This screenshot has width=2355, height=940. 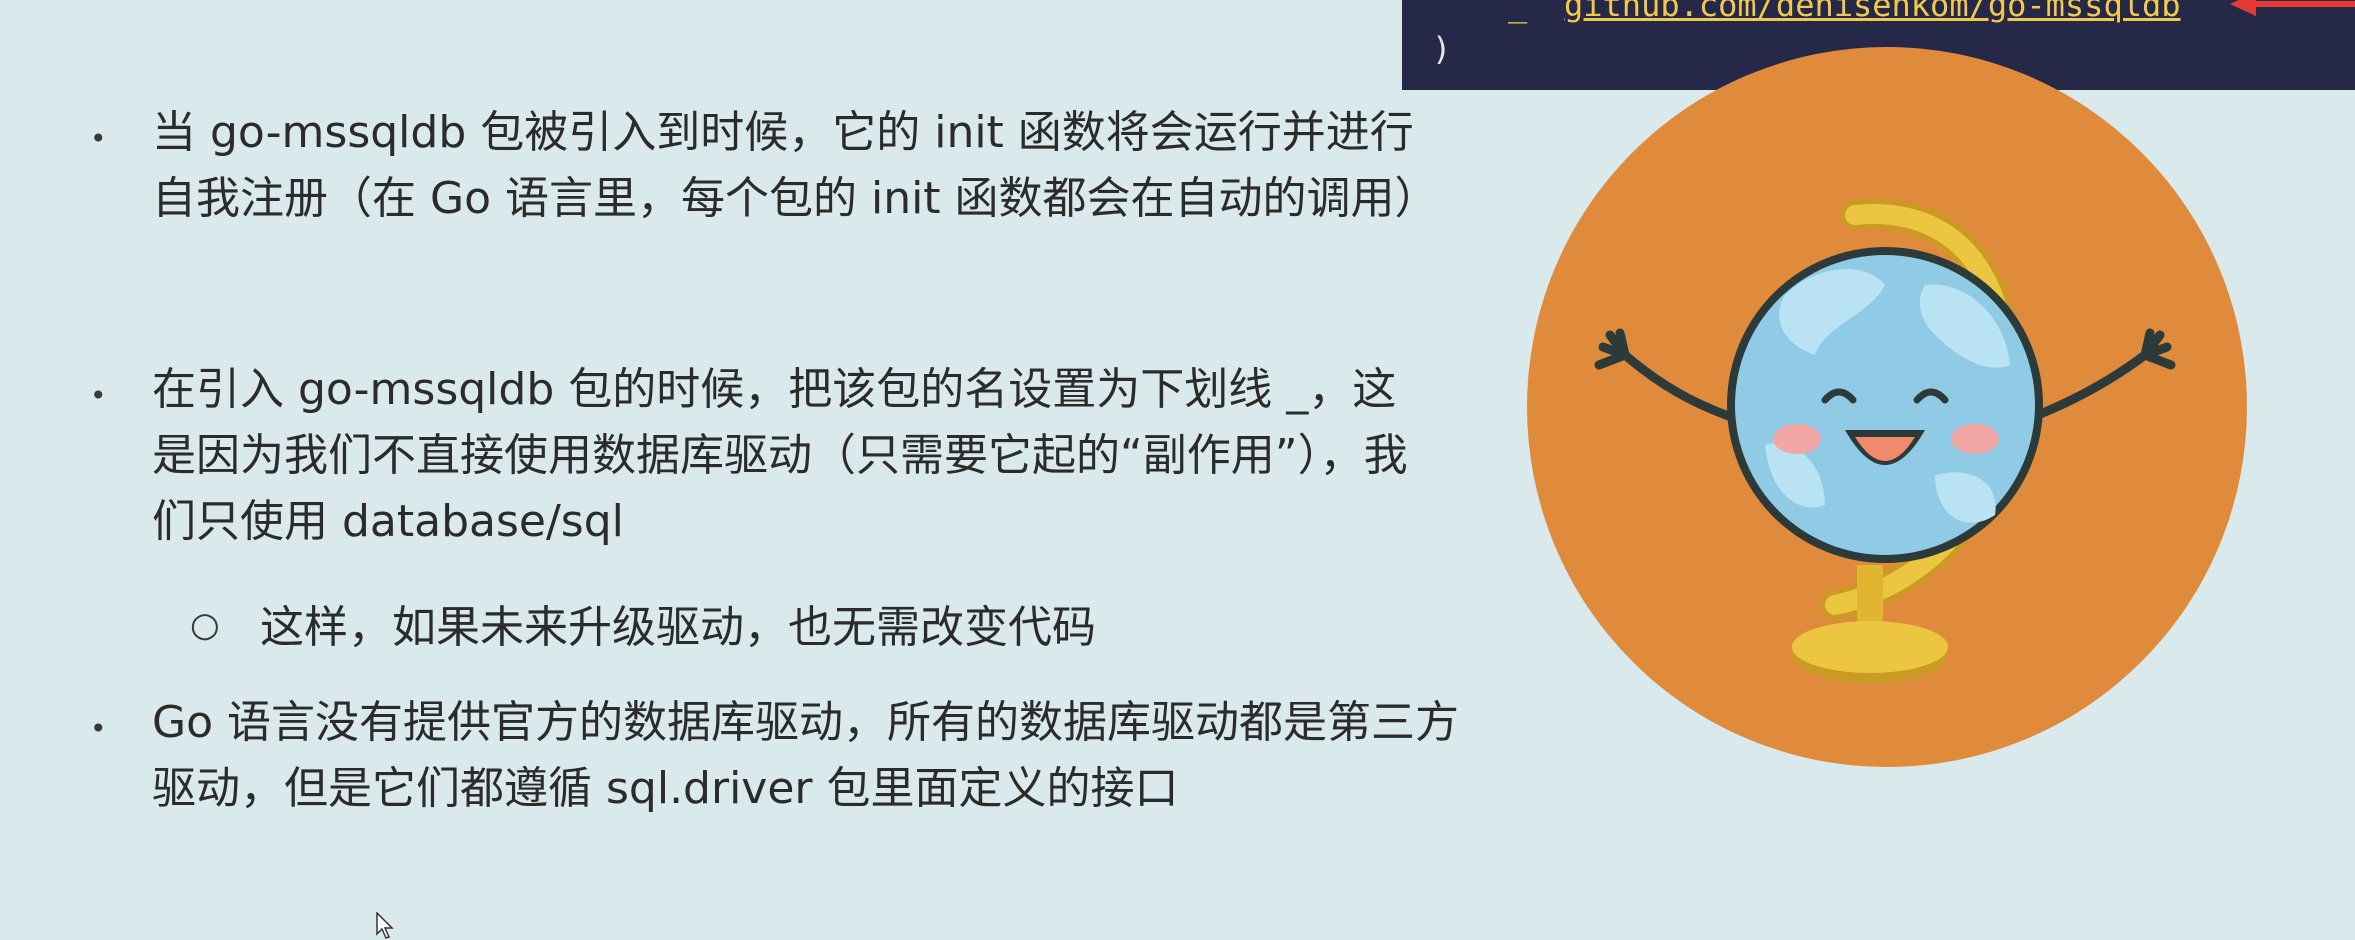 What do you see at coordinates (678, 627) in the screenshot?
I see `sub-bullet-text: 这样，如果未来升级驱动，也无需改变代码` at bounding box center [678, 627].